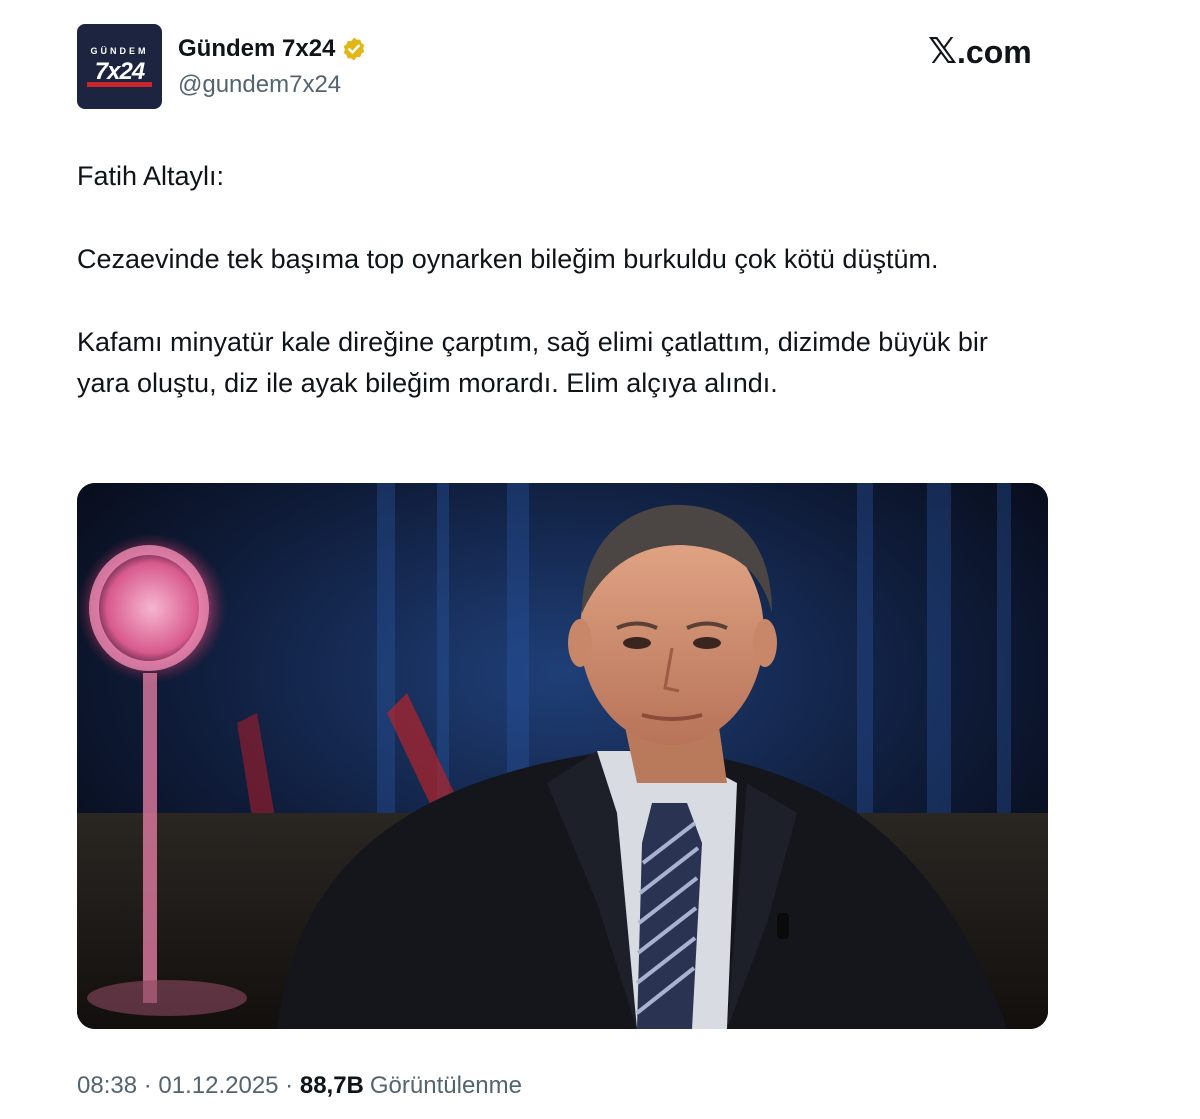  What do you see at coordinates (151, 176) in the screenshot?
I see `post-line-1: Fatih Altaylı:` at bounding box center [151, 176].